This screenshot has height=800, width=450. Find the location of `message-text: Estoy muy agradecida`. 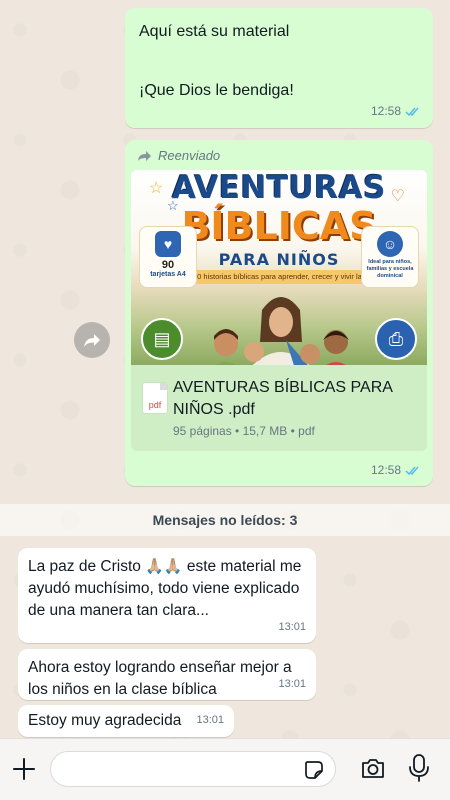

message-text: Estoy muy agradecida is located at coordinates (105, 720).